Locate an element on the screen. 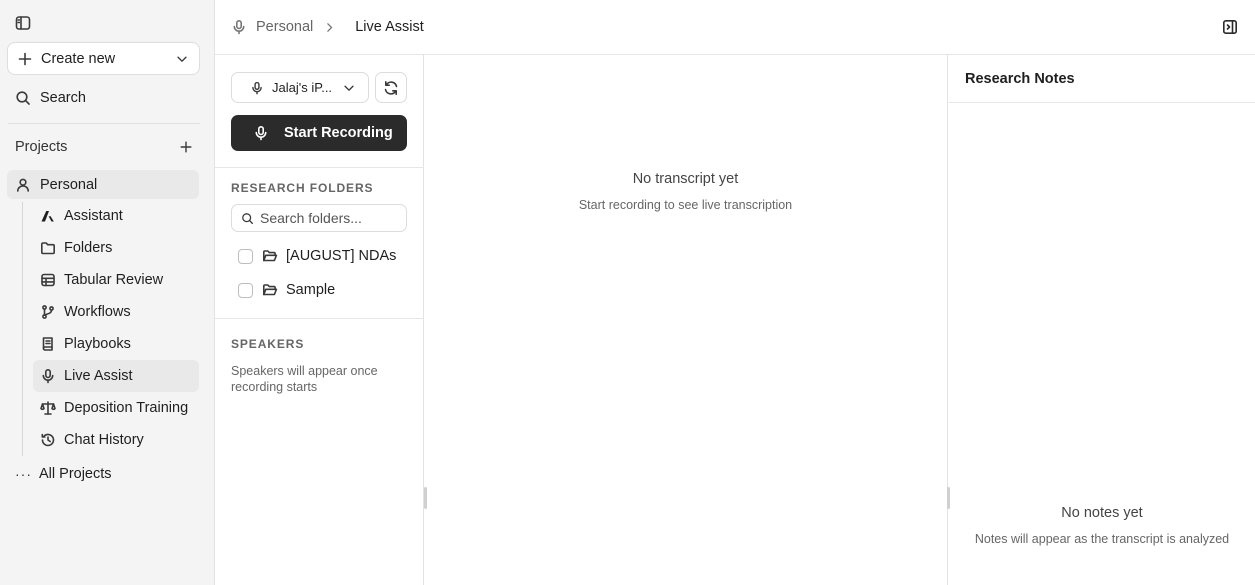  folder-name: Sample is located at coordinates (311, 290).